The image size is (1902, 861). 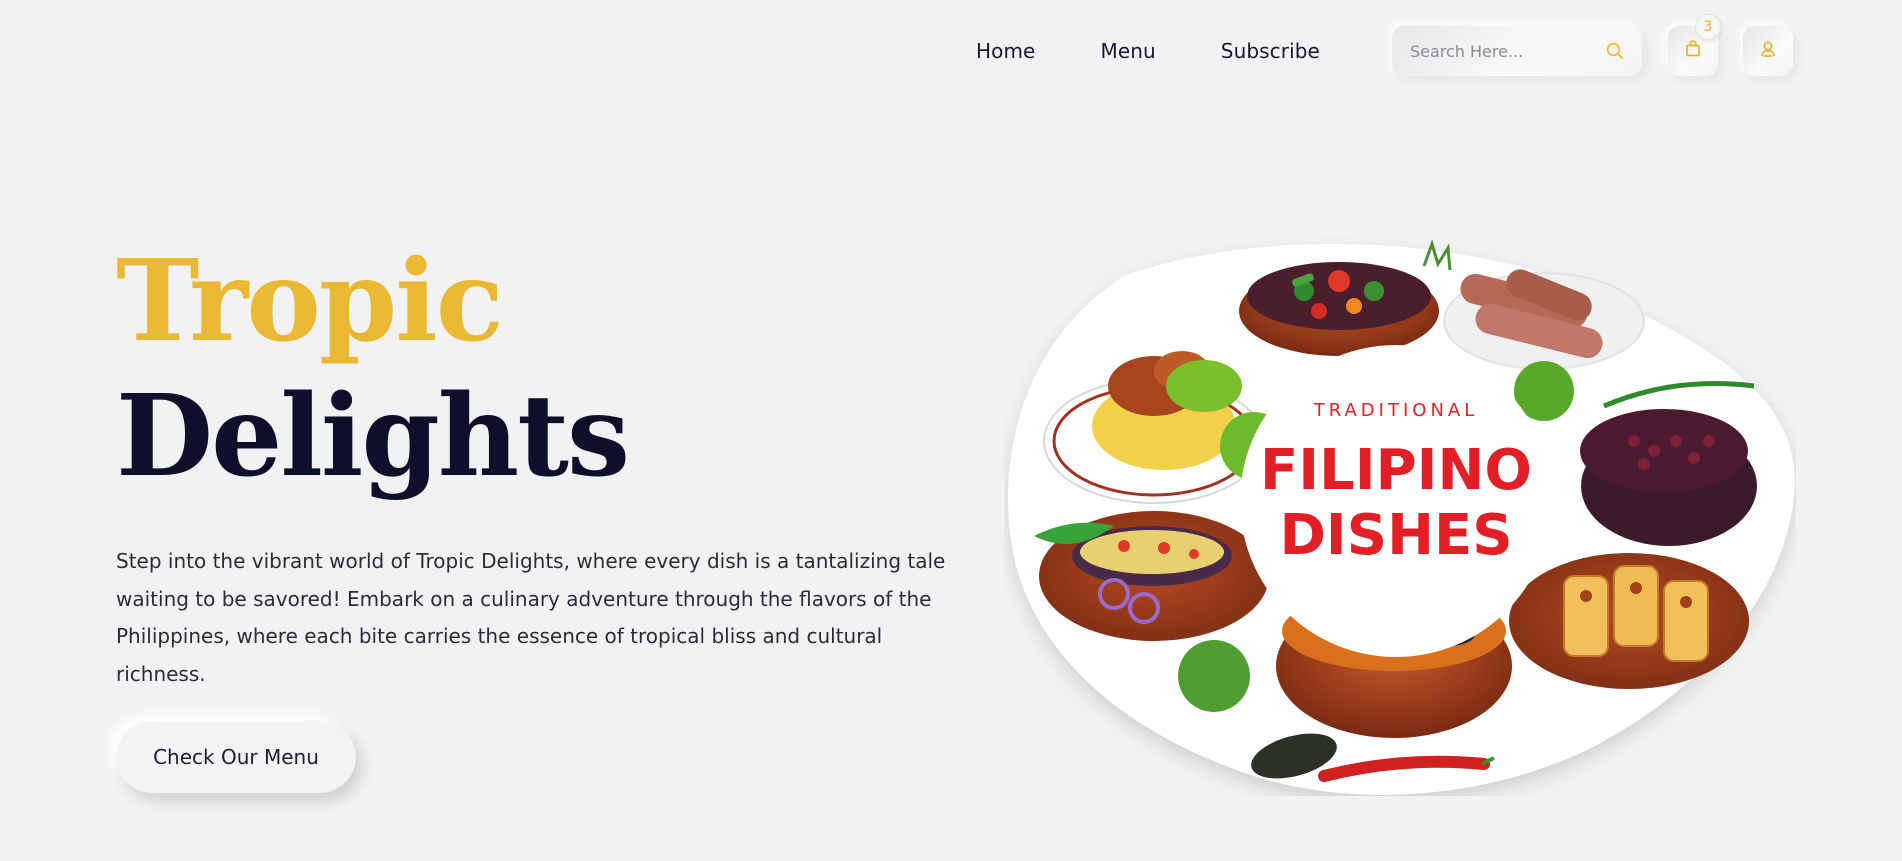 I want to click on nav-link-menu: Menu, so click(x=1127, y=51).